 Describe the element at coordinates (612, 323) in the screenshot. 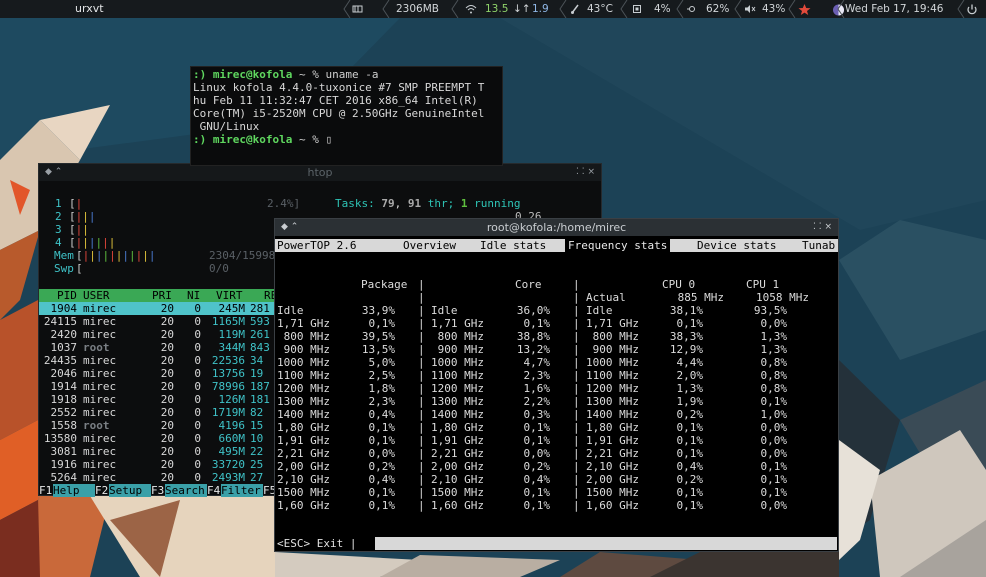

I see `cpu-freq: 1,71 GHz` at that location.